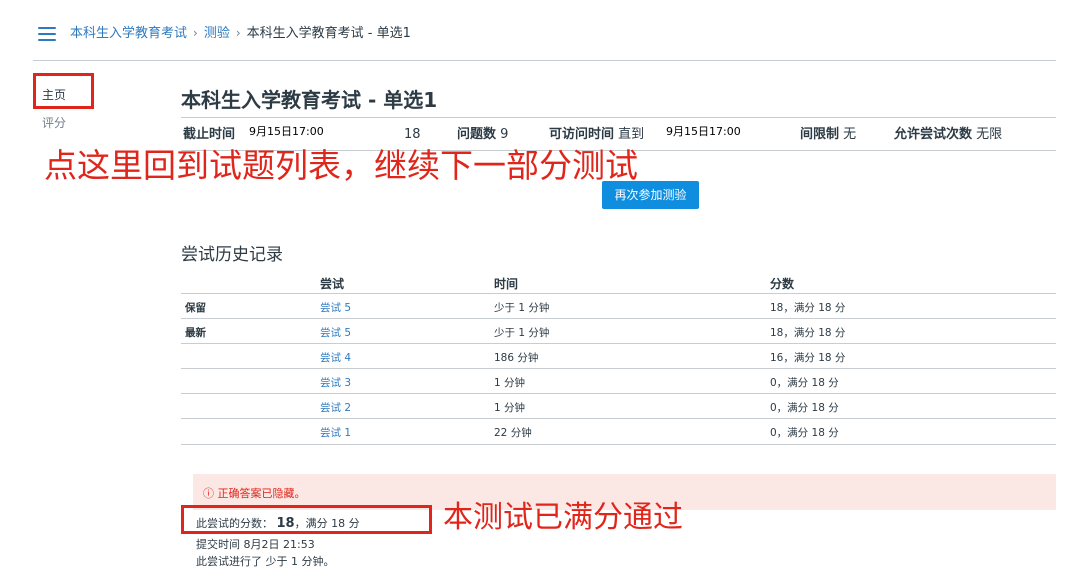 The width and height of the screenshot is (1080, 583). I want to click on attempt-link: 尝试 2, so click(335, 407).